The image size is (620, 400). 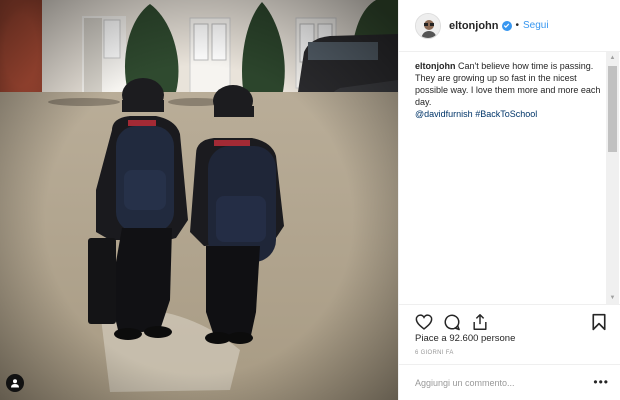 I want to click on user-tag-icon, so click(x=15, y=383).